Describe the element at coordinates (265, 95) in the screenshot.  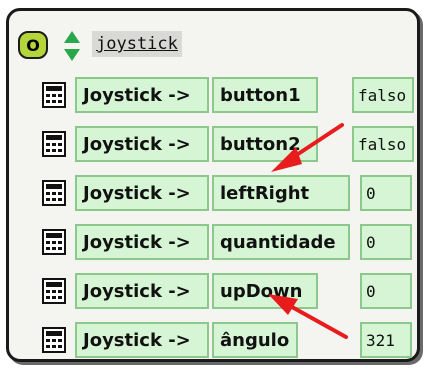
I see `property-label: button1` at that location.